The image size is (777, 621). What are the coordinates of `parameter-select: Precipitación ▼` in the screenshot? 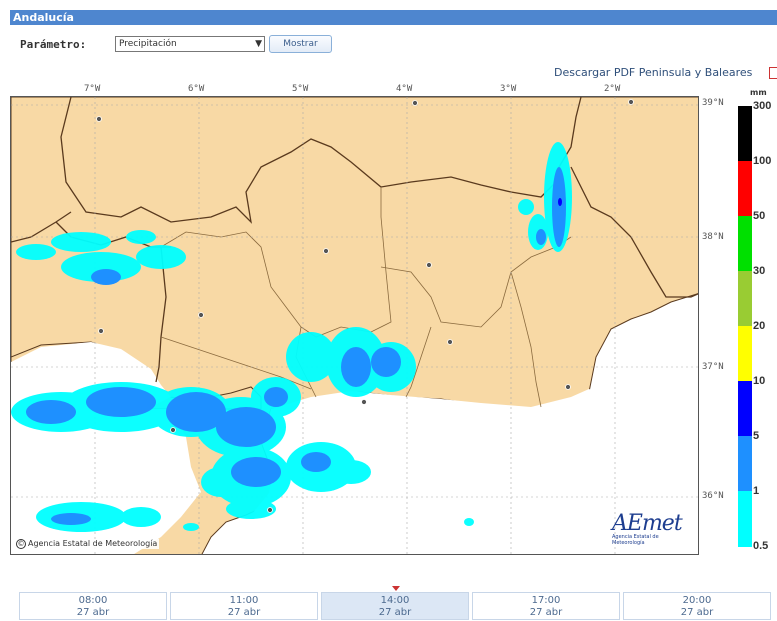 It's located at (190, 44).